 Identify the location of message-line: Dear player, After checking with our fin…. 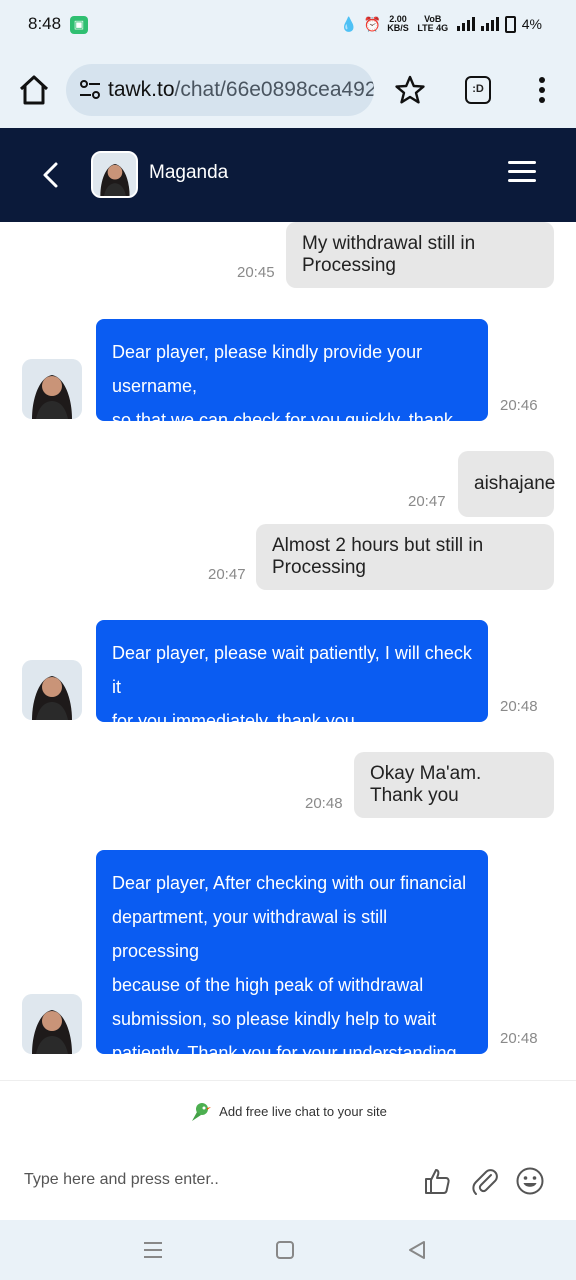
(289, 883).